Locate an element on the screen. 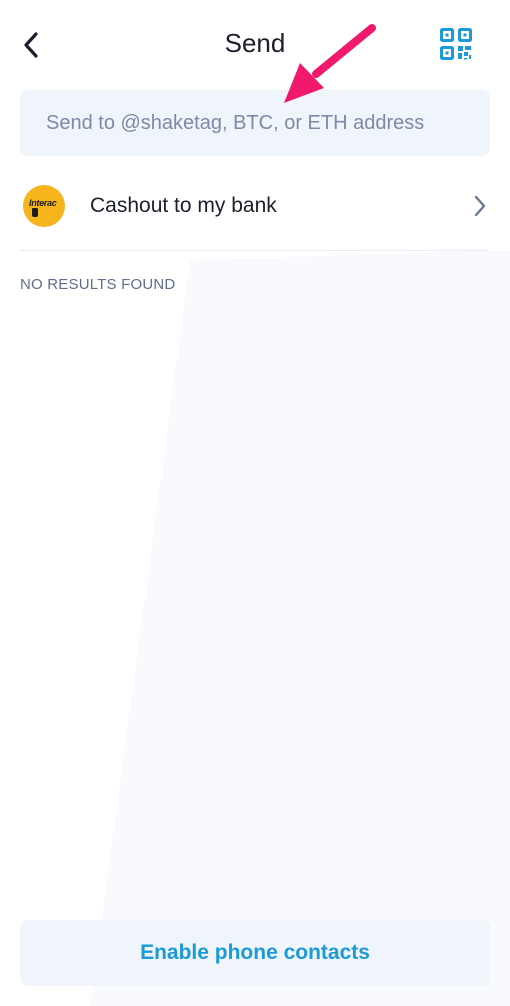 This screenshot has width=510, height=1006. page-title: Send is located at coordinates (255, 43).